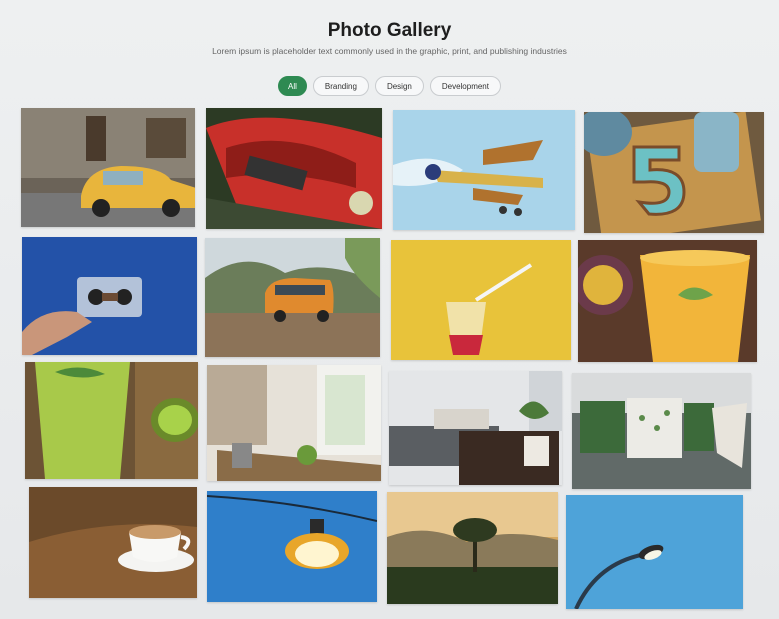  Describe the element at coordinates (294, 423) in the screenshot. I see `photo-dining-room` at that location.